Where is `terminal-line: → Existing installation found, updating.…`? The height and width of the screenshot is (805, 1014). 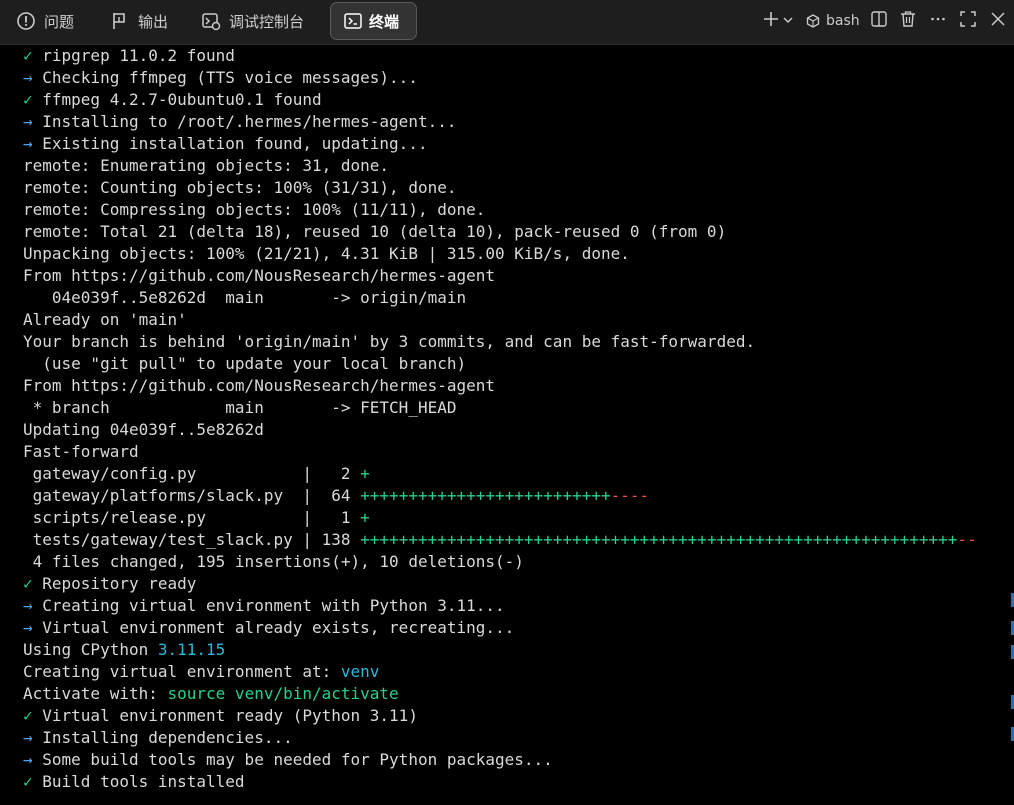
terminal-line: → Existing installation found, updating.… is located at coordinates (500, 144).